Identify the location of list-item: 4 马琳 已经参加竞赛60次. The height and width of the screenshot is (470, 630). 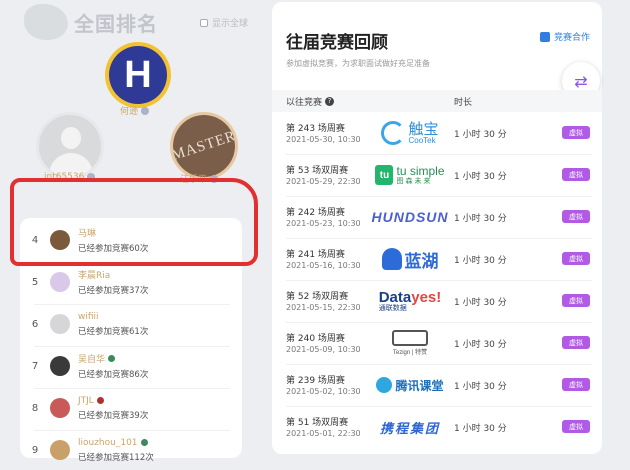
(131, 240).